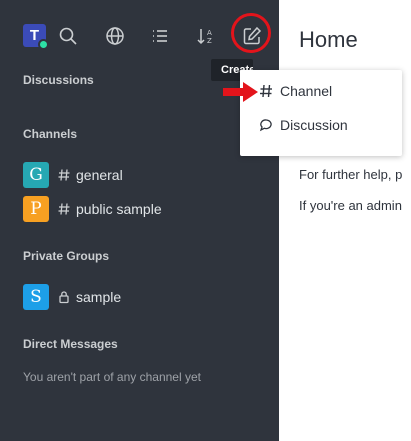  I want to click on room-avatar: P, so click(36, 209).